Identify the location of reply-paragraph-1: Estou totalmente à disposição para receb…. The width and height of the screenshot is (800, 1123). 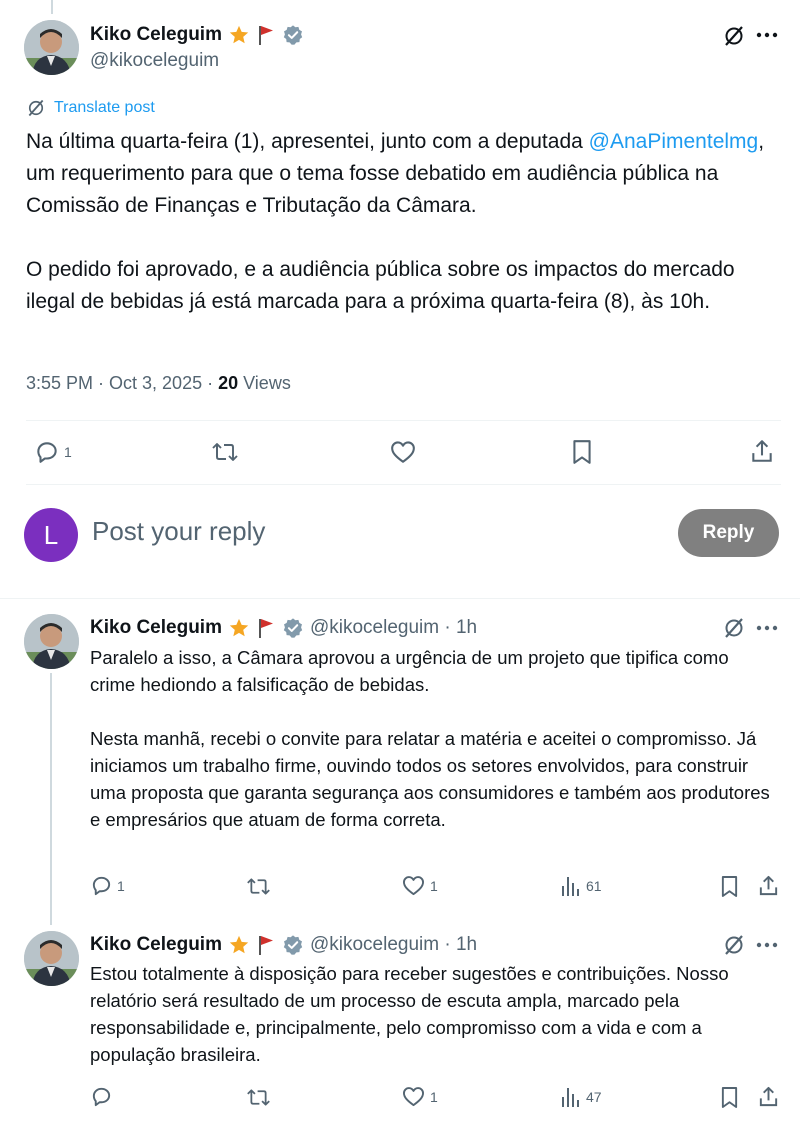
(409, 1014).